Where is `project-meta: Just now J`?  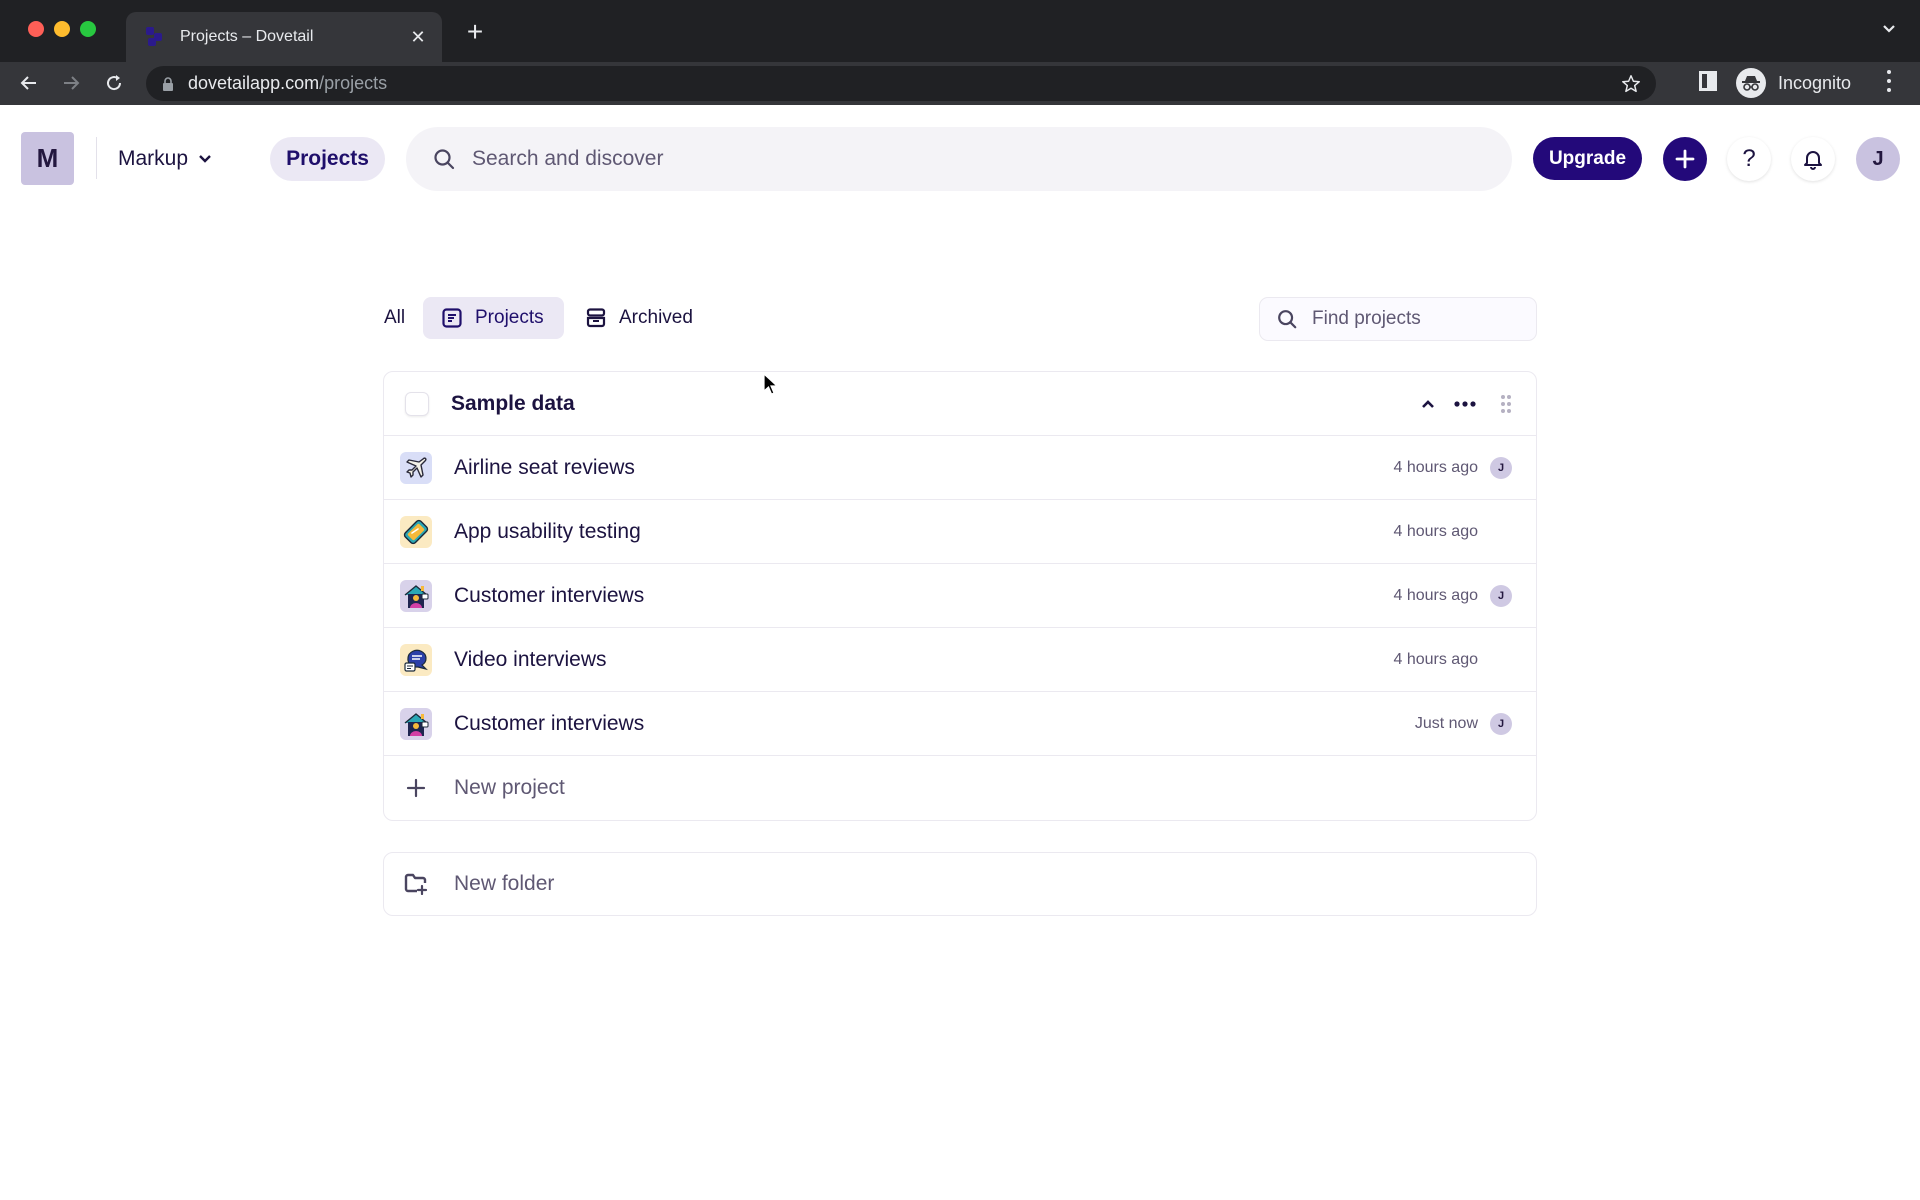 project-meta: Just now J is located at coordinates (1463, 723).